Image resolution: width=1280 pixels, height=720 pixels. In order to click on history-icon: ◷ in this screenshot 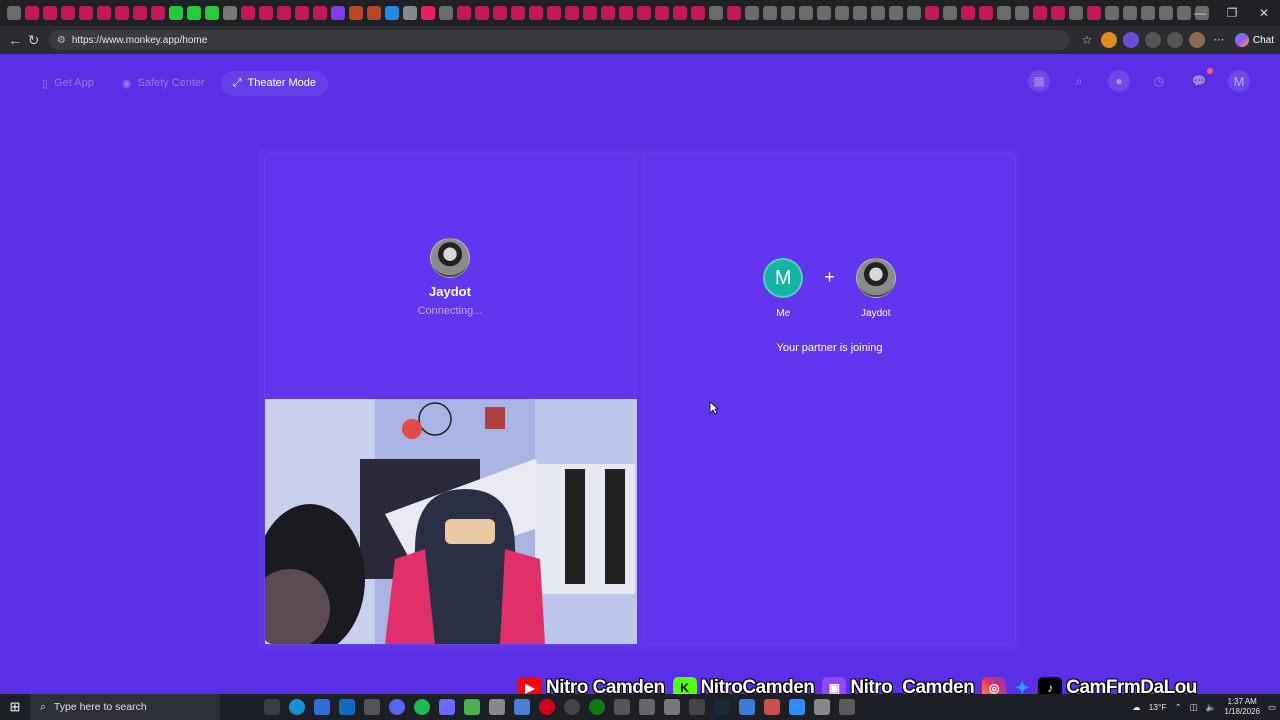, I will do `click(1159, 81)`.